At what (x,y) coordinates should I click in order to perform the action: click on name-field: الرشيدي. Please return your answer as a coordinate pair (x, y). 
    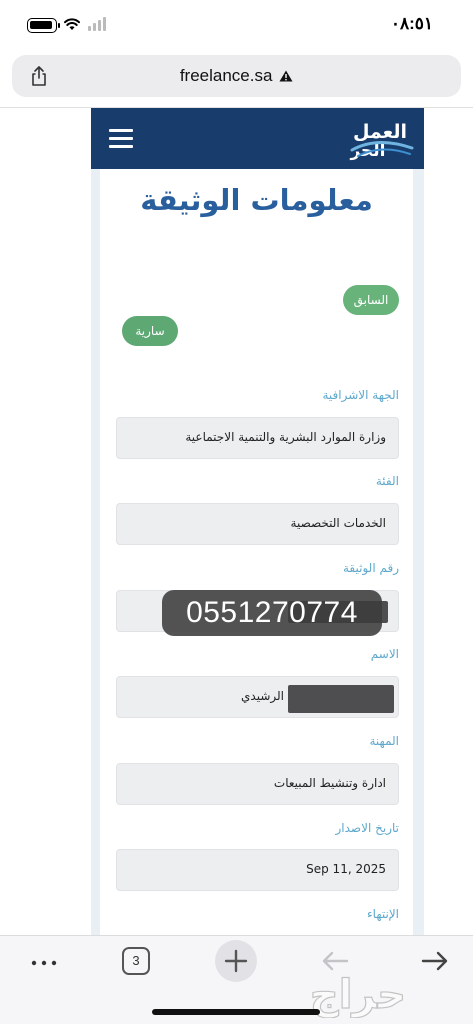
    Looking at the image, I should click on (257, 697).